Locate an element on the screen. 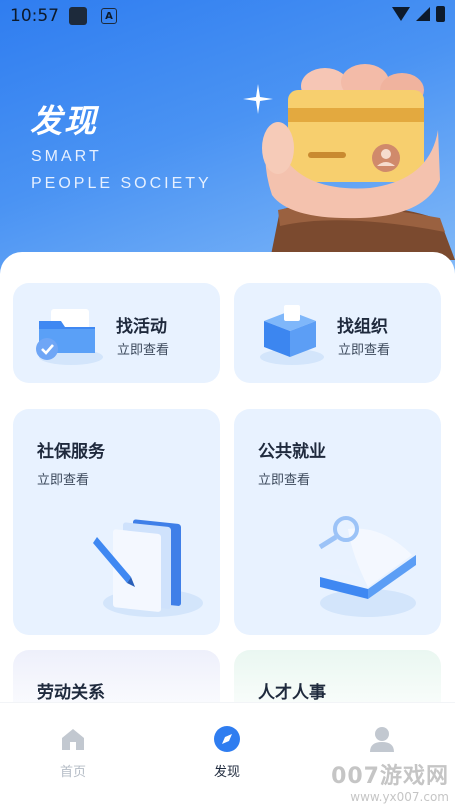  card-find-organization: 找组织 立即查看 is located at coordinates (337, 333).